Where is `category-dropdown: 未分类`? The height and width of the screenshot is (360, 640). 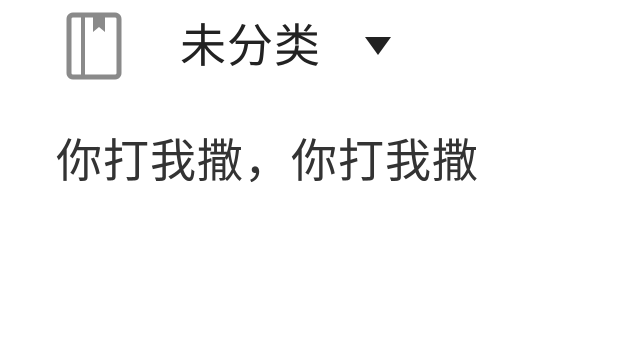 category-dropdown: 未分类 is located at coordinates (285, 46).